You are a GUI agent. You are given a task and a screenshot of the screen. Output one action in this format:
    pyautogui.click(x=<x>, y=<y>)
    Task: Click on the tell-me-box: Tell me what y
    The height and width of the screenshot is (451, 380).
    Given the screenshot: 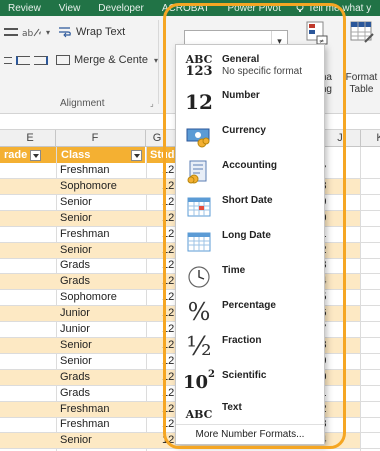 What is the action you would take?
    pyautogui.click(x=333, y=8)
    